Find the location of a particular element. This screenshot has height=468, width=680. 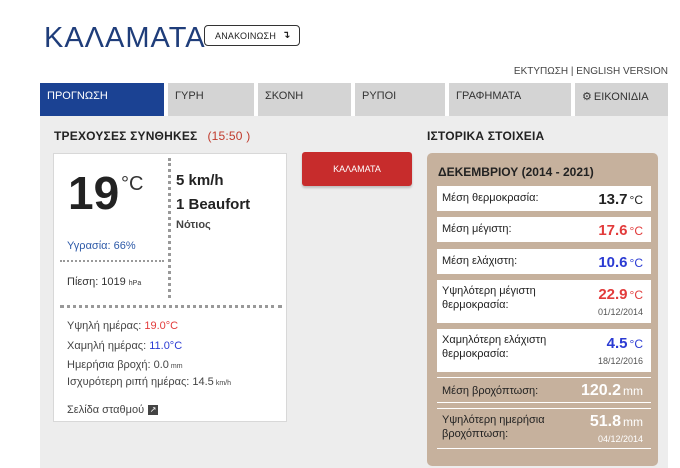

tab-forecast: ΠΡΟΓΝΩΣΗ is located at coordinates (102, 99).